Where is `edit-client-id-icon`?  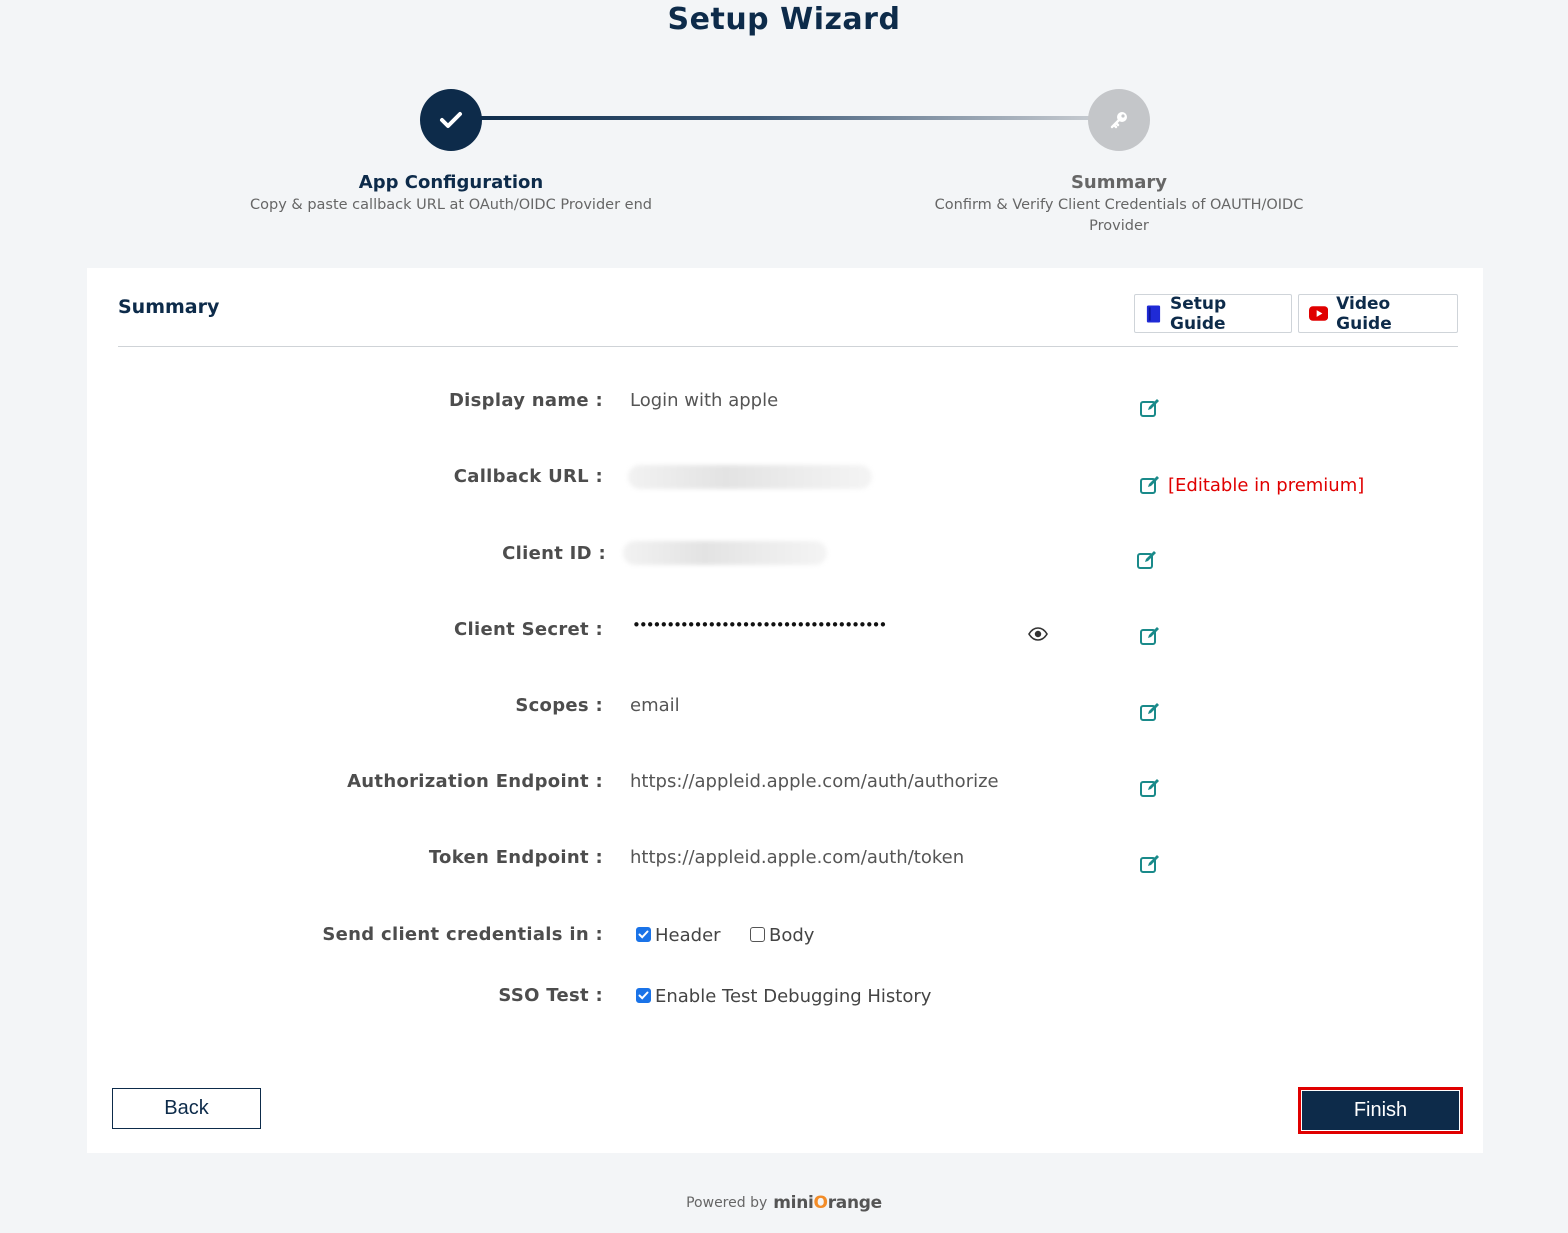 edit-client-id-icon is located at coordinates (1147, 560).